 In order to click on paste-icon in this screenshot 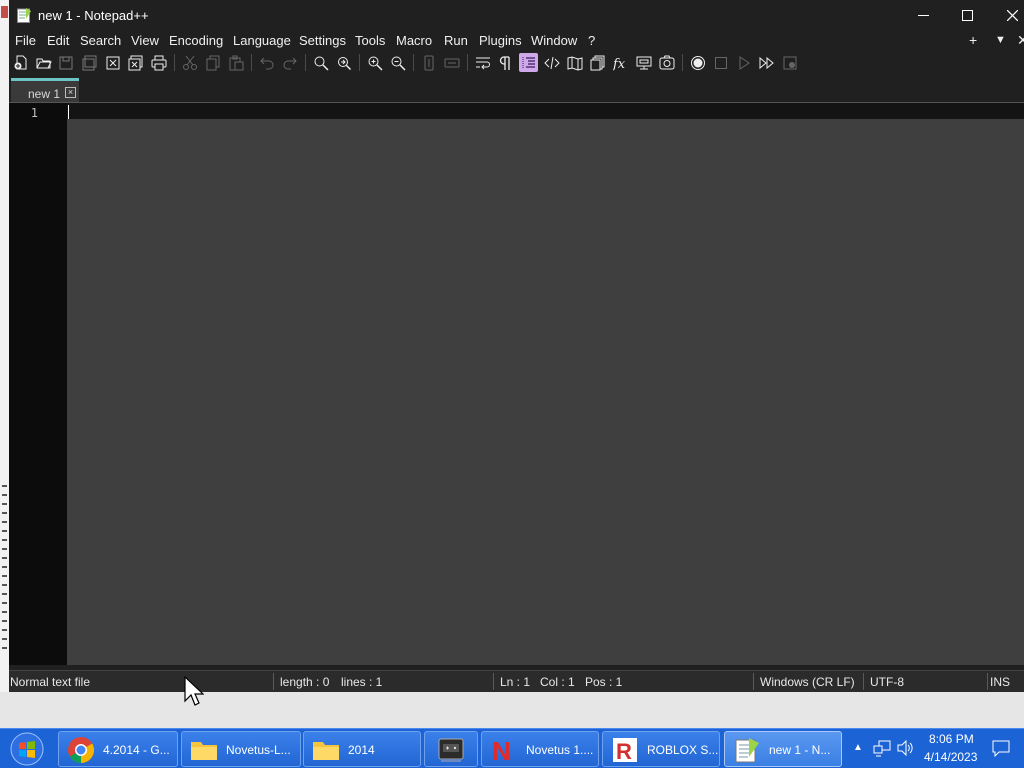, I will do `click(235, 62)`.